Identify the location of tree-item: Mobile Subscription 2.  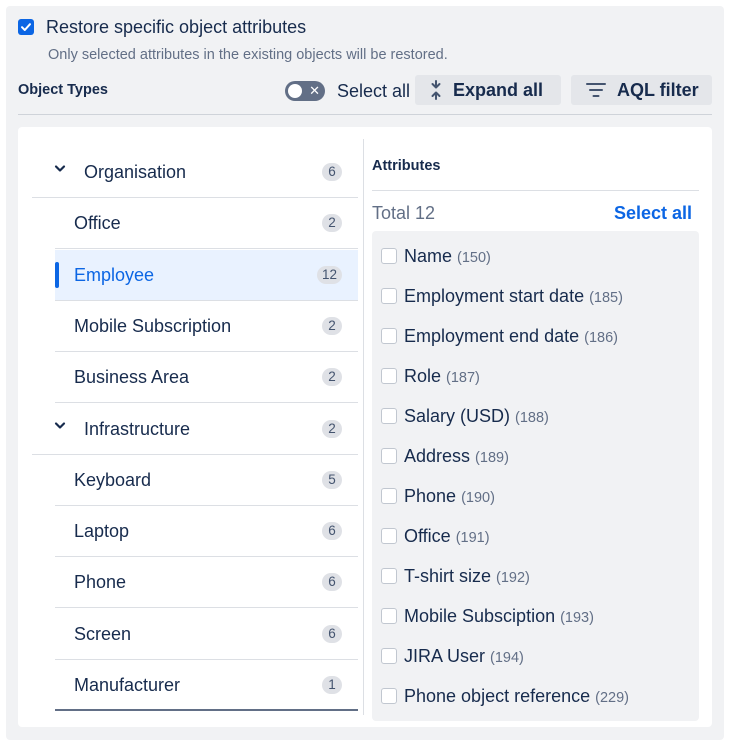
(206, 326).